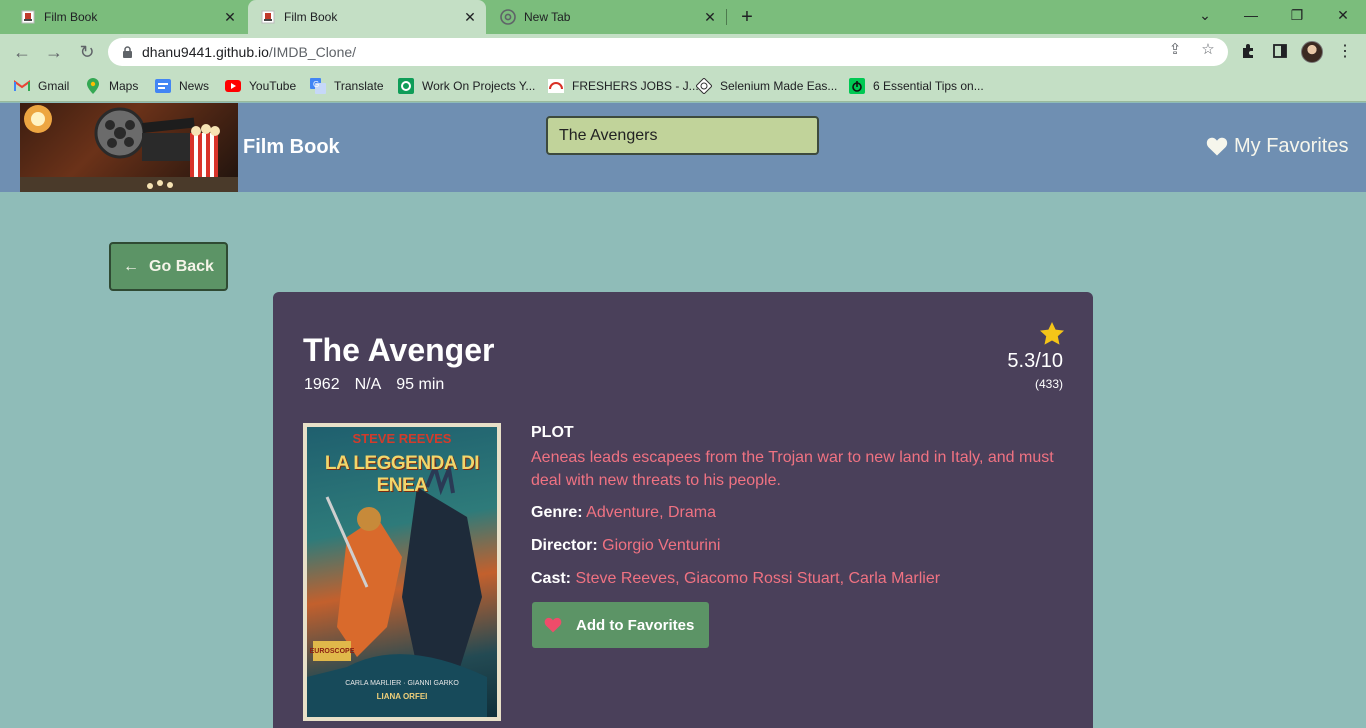  I want to click on bookmark-label: Gmail, so click(54, 86).